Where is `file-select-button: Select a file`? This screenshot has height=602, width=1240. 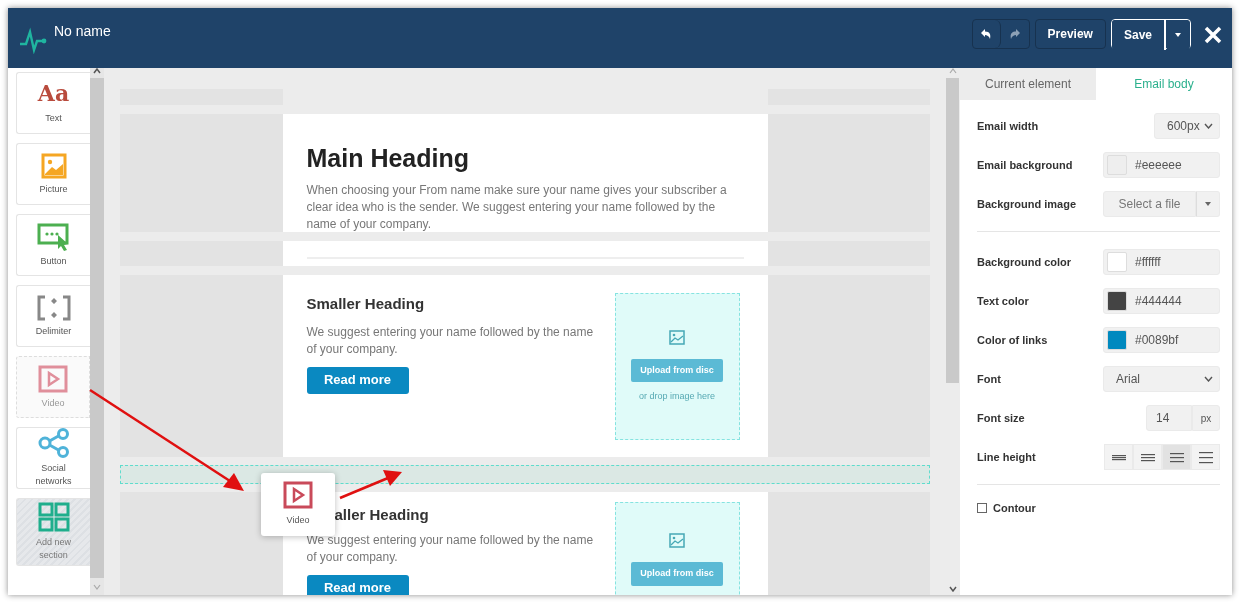 file-select-button: Select a file is located at coordinates (1149, 204).